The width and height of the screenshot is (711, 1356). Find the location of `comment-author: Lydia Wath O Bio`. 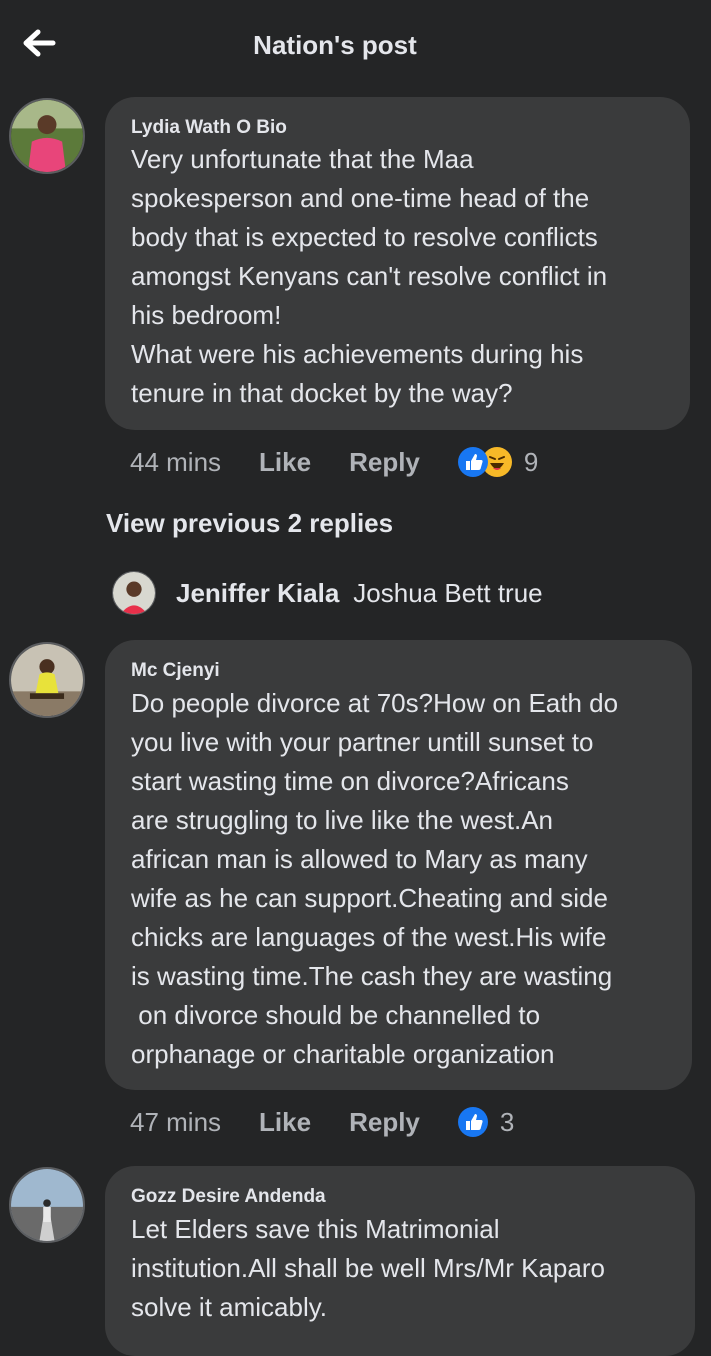

comment-author: Lydia Wath O Bio is located at coordinates (209, 128).